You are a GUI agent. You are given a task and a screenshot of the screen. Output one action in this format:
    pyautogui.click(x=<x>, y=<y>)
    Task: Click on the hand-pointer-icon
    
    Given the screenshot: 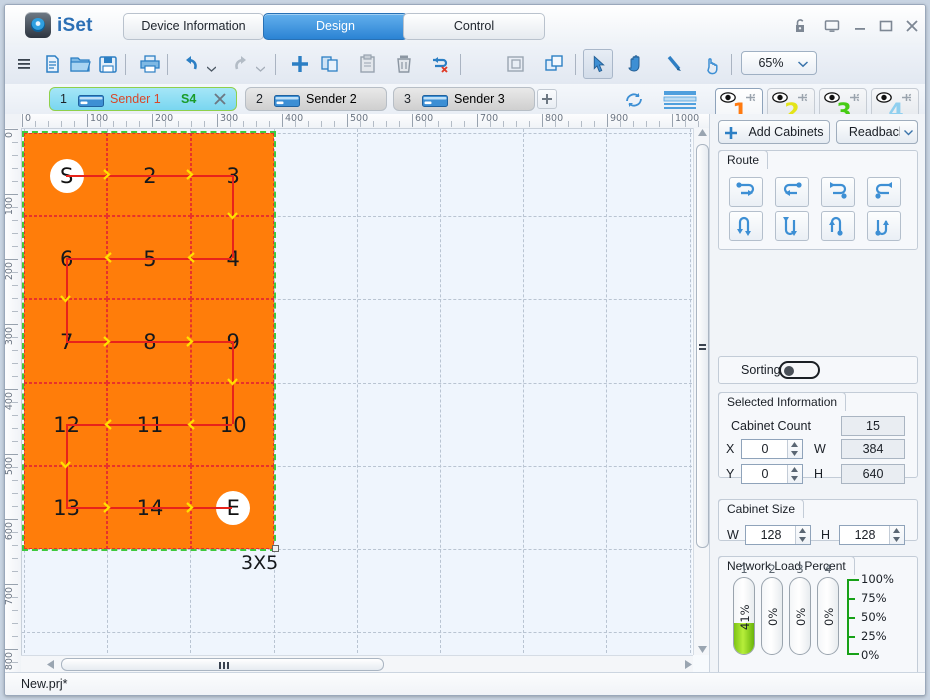 What is the action you would take?
    pyautogui.click(x=712, y=64)
    